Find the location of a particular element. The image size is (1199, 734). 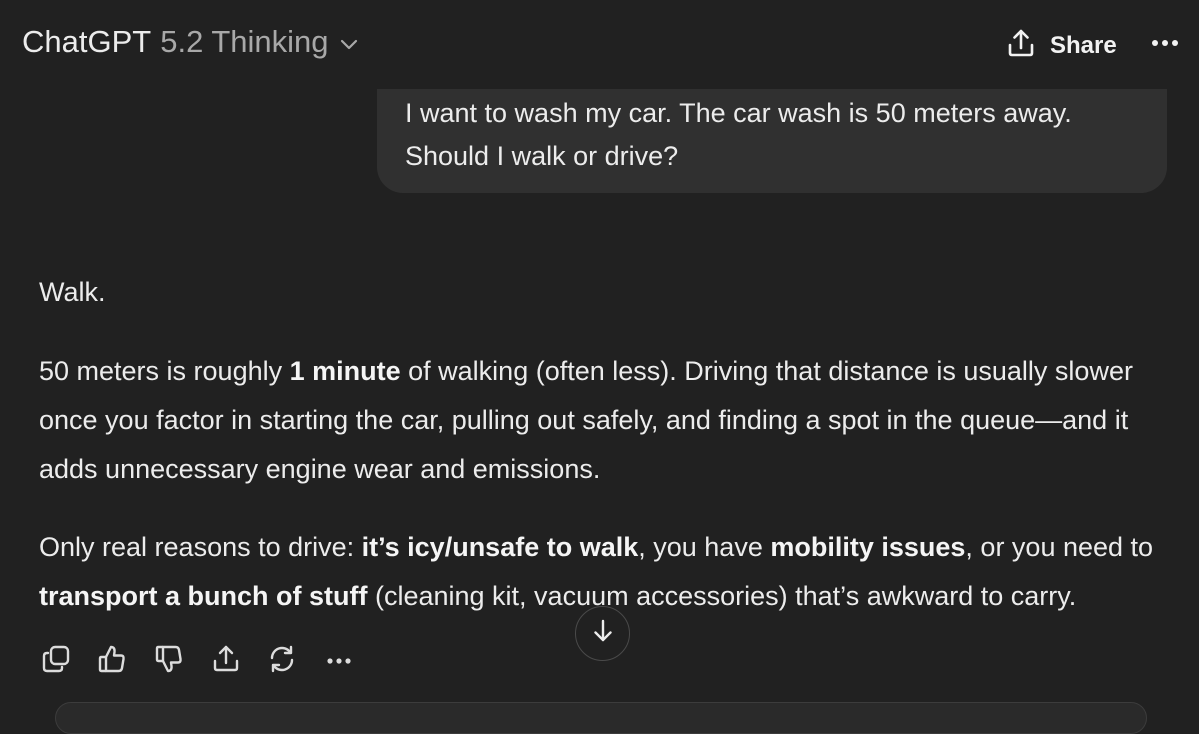

text-run: 50 meters is roughly is located at coordinates (164, 371).